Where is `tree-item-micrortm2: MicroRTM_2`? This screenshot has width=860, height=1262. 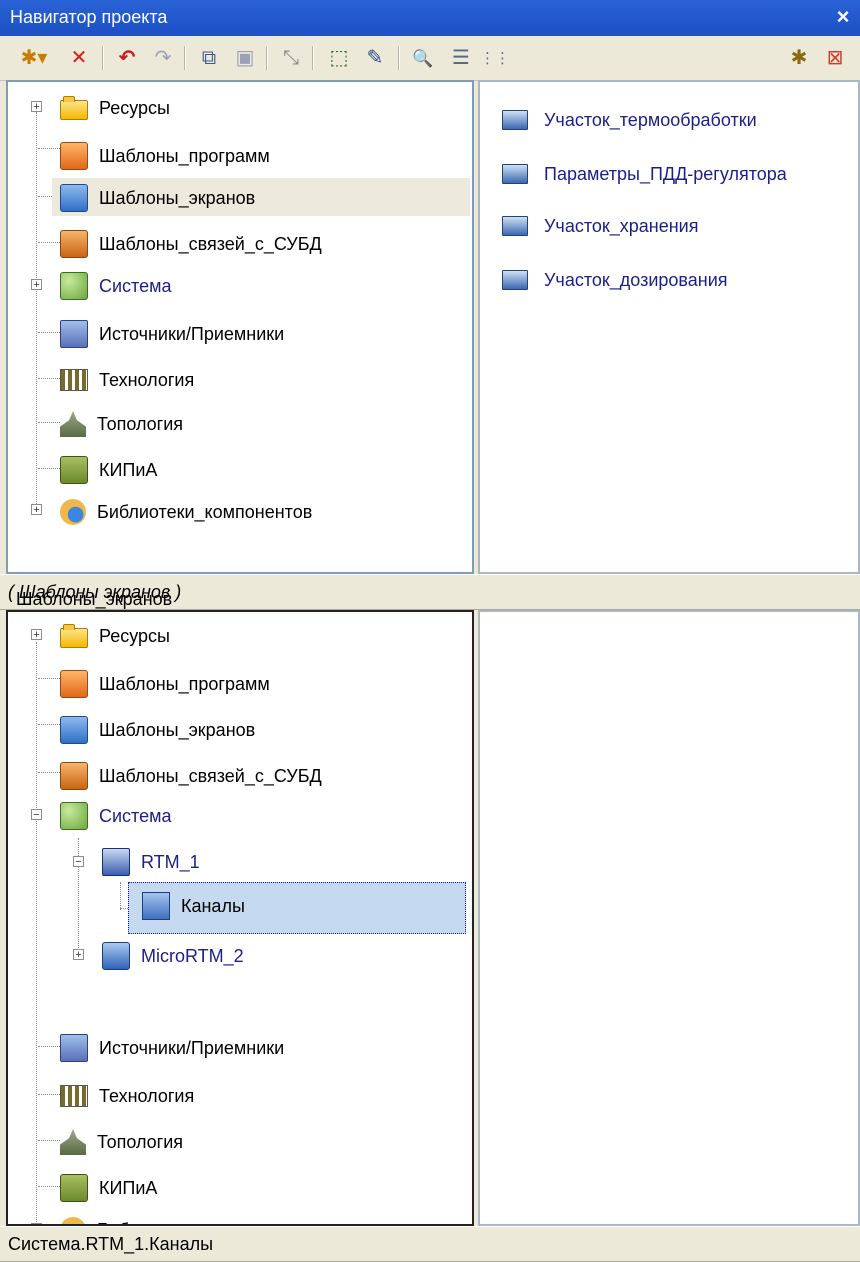
tree-item-micrortm2: MicroRTM_2 is located at coordinates (174, 956).